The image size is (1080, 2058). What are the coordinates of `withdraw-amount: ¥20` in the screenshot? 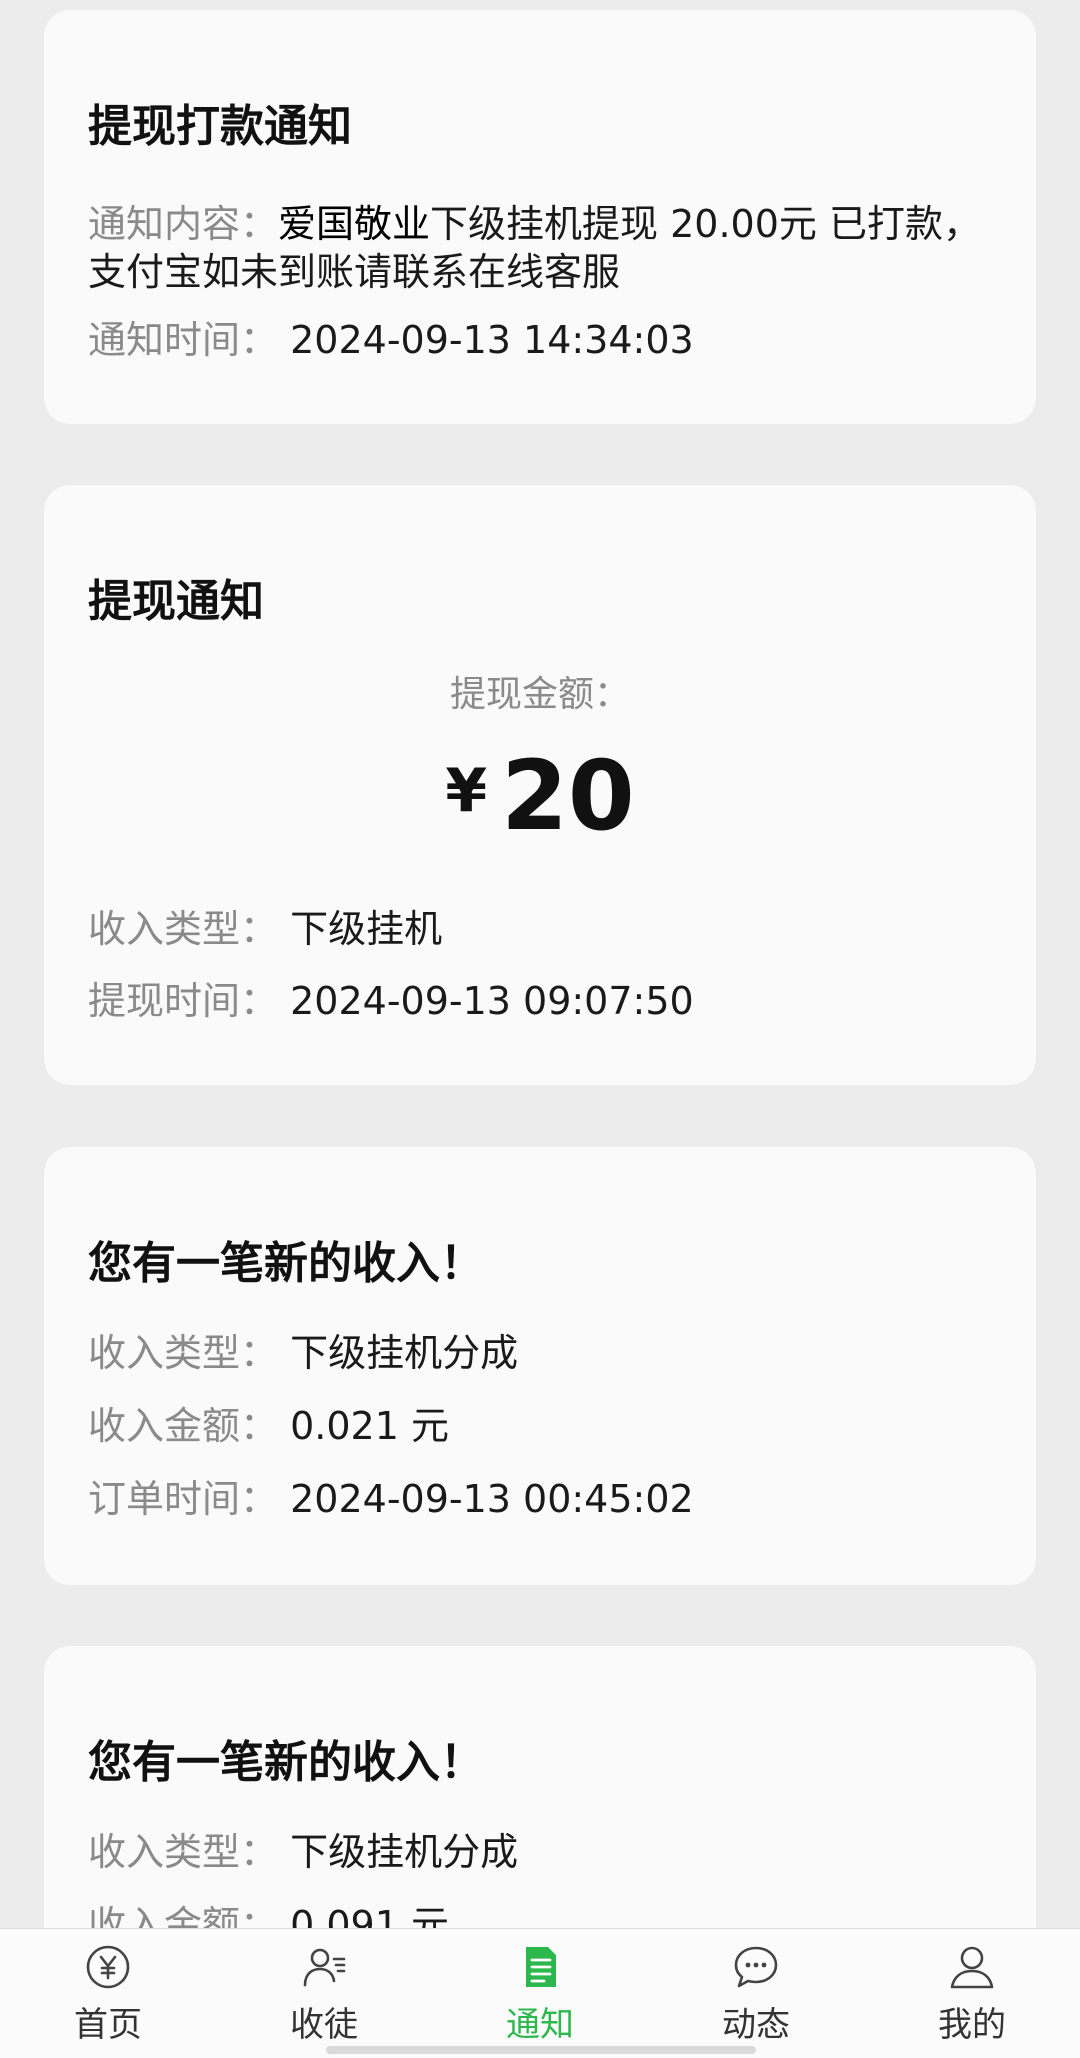 It's located at (540, 796).